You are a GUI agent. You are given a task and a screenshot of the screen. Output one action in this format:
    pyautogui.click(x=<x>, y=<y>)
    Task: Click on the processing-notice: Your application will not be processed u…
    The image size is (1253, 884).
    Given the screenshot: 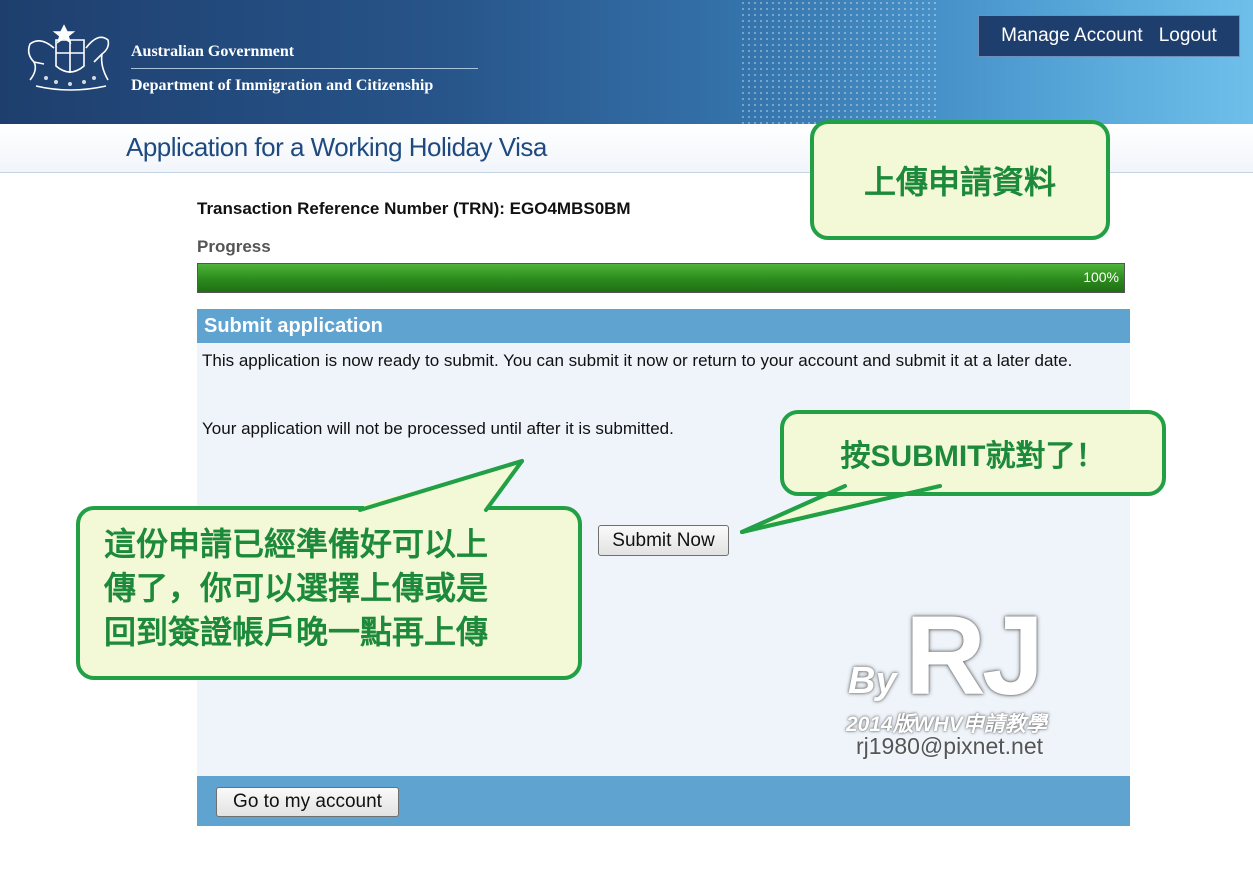 What is the action you would take?
    pyautogui.click(x=438, y=428)
    